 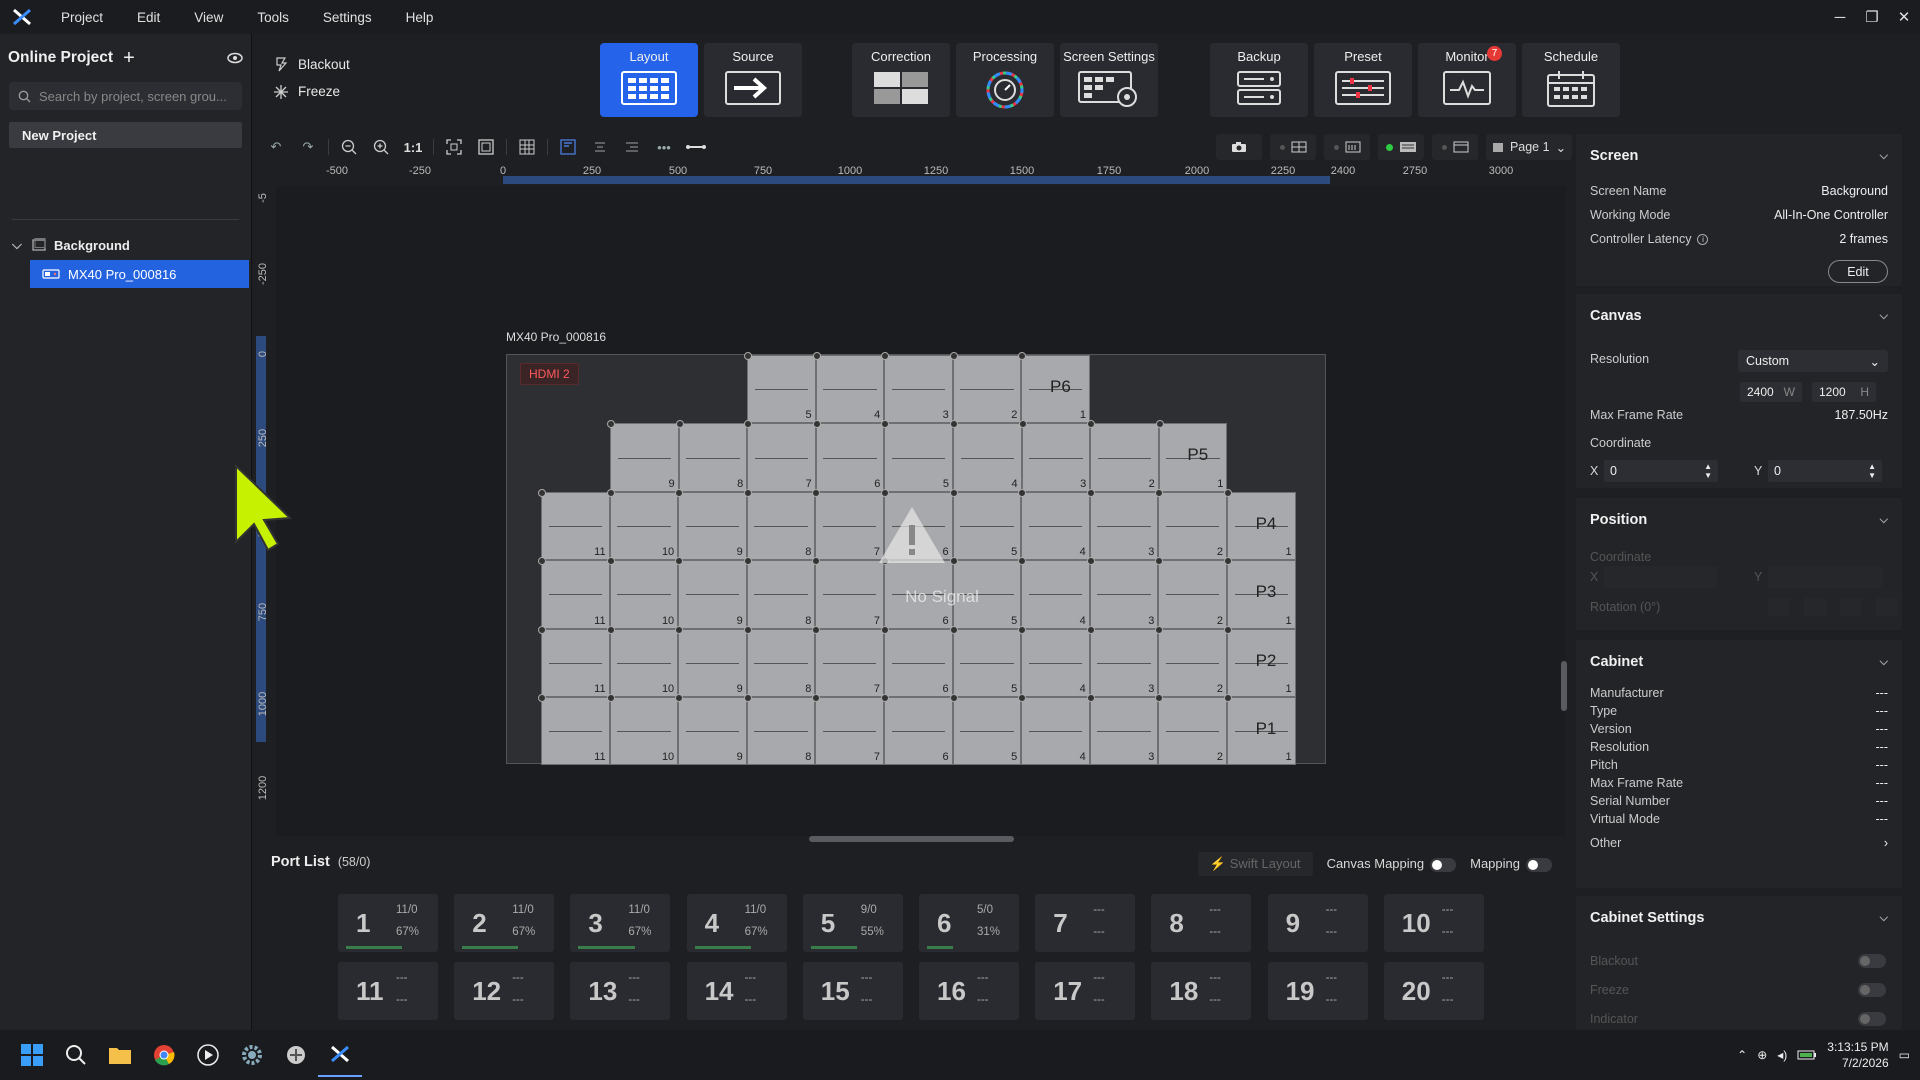 I want to click on app-icon, so click(x=296, y=1055).